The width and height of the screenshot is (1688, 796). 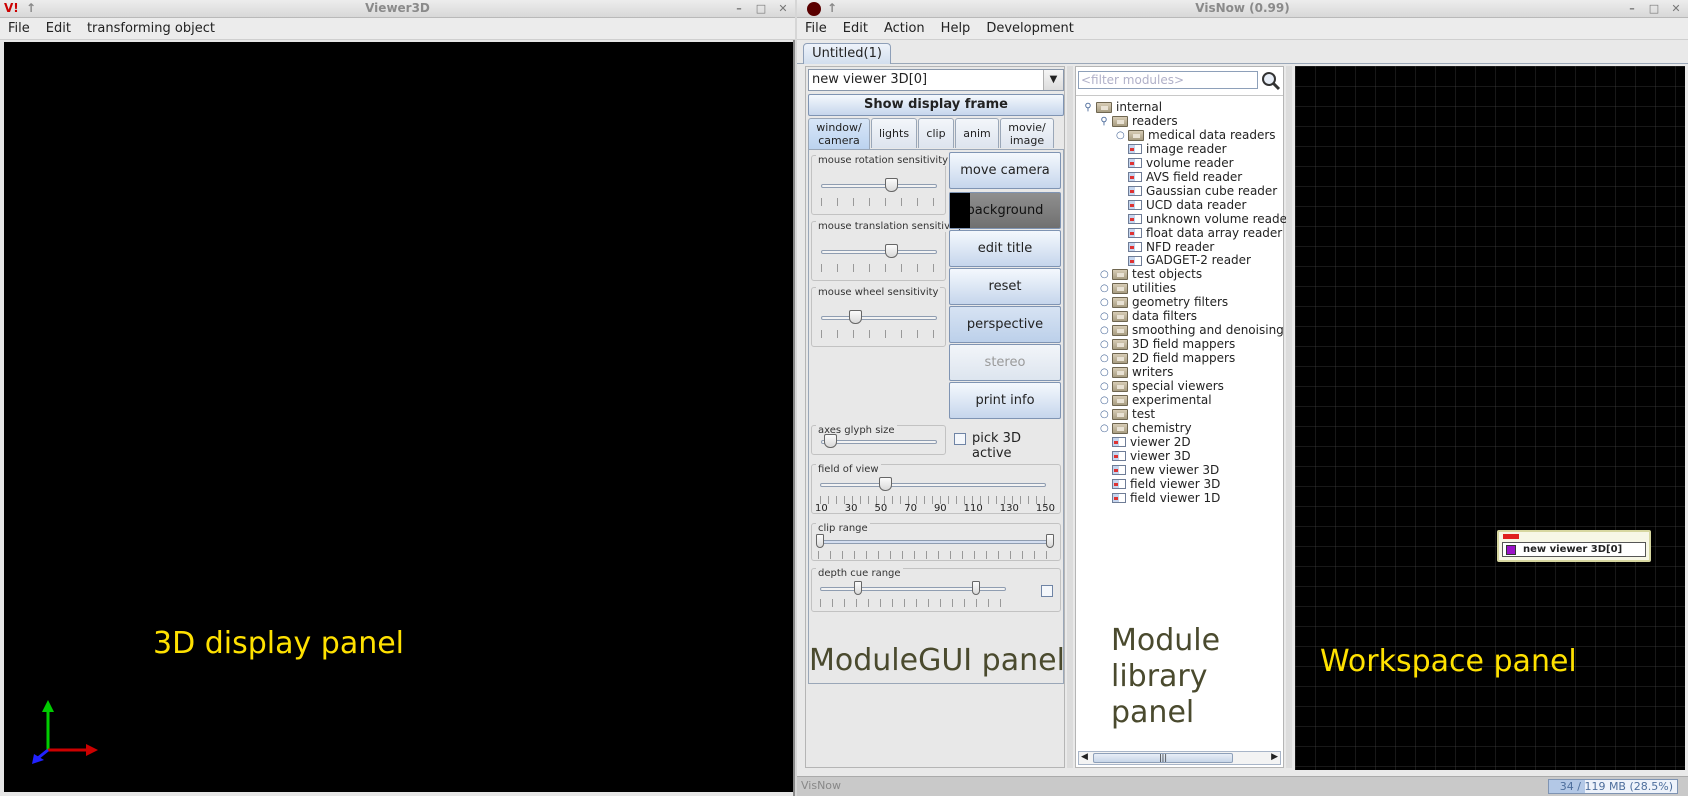 I want to click on scrollbar-thumb: |||, so click(x=1163, y=758).